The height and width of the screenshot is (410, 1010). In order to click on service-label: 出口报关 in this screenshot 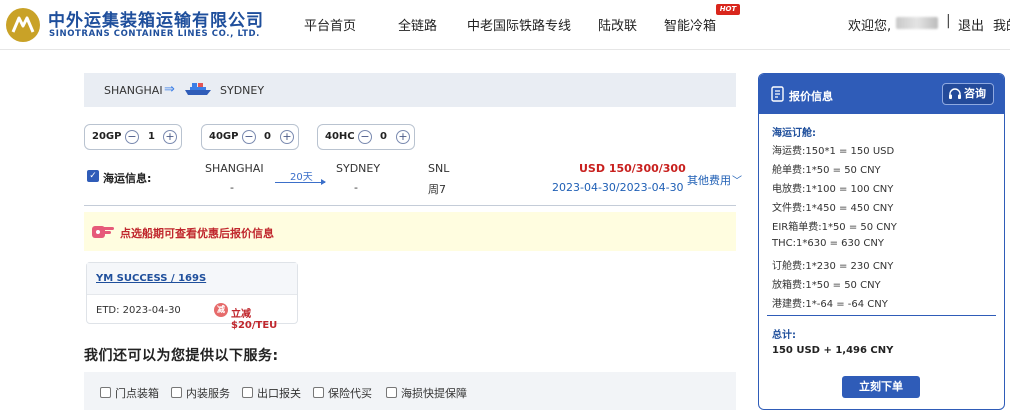, I will do `click(279, 393)`.